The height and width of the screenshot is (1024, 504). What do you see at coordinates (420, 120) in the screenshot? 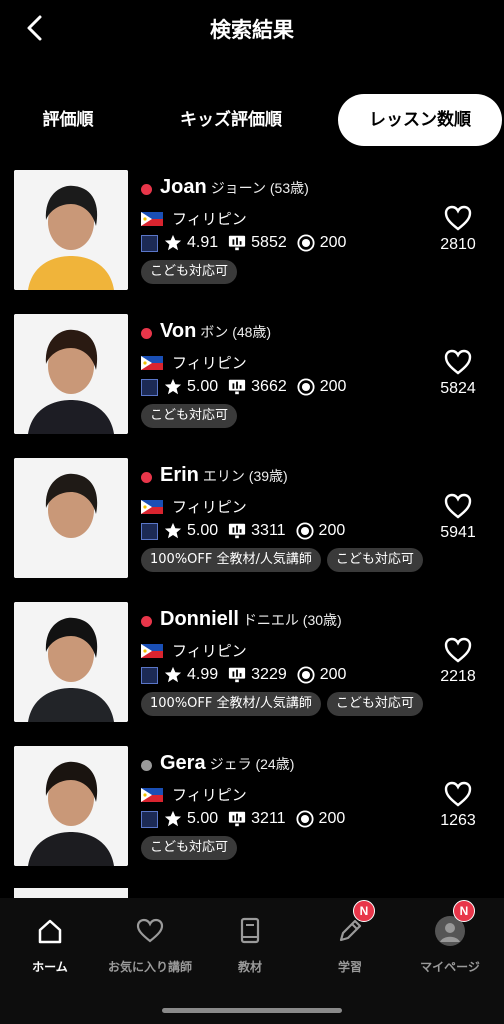
I see `tab-lesson-count: レッスン数順` at bounding box center [420, 120].